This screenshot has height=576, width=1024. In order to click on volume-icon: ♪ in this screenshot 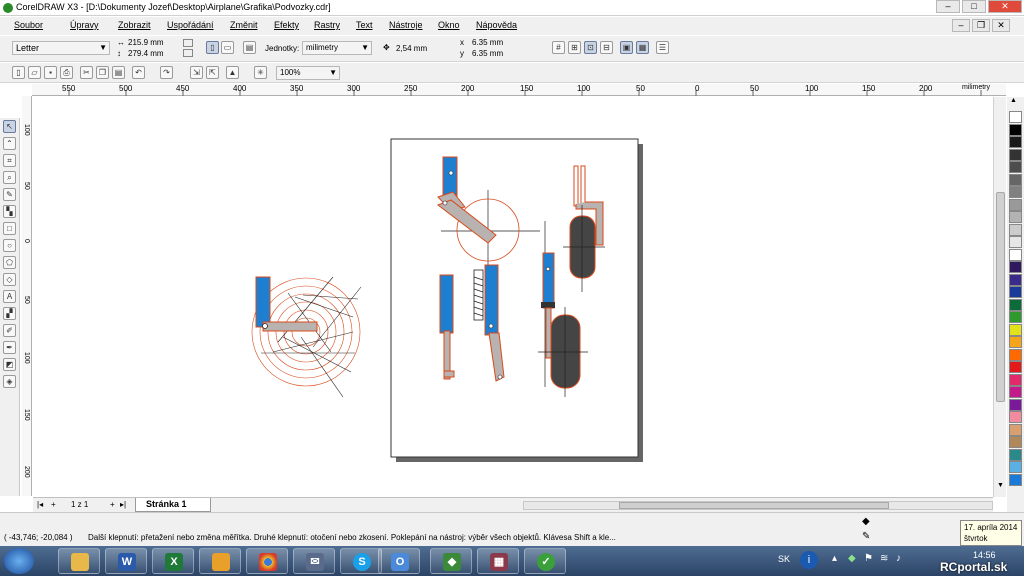, I will do `click(898, 558)`.